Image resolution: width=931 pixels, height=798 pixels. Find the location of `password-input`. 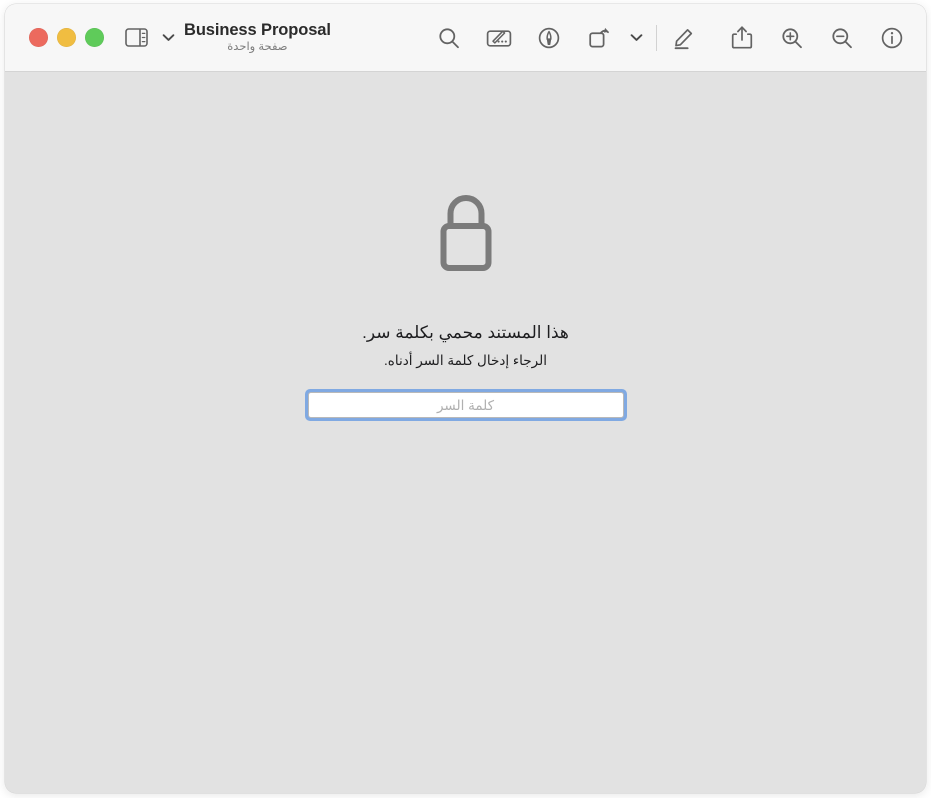

password-input is located at coordinates (465, 405).